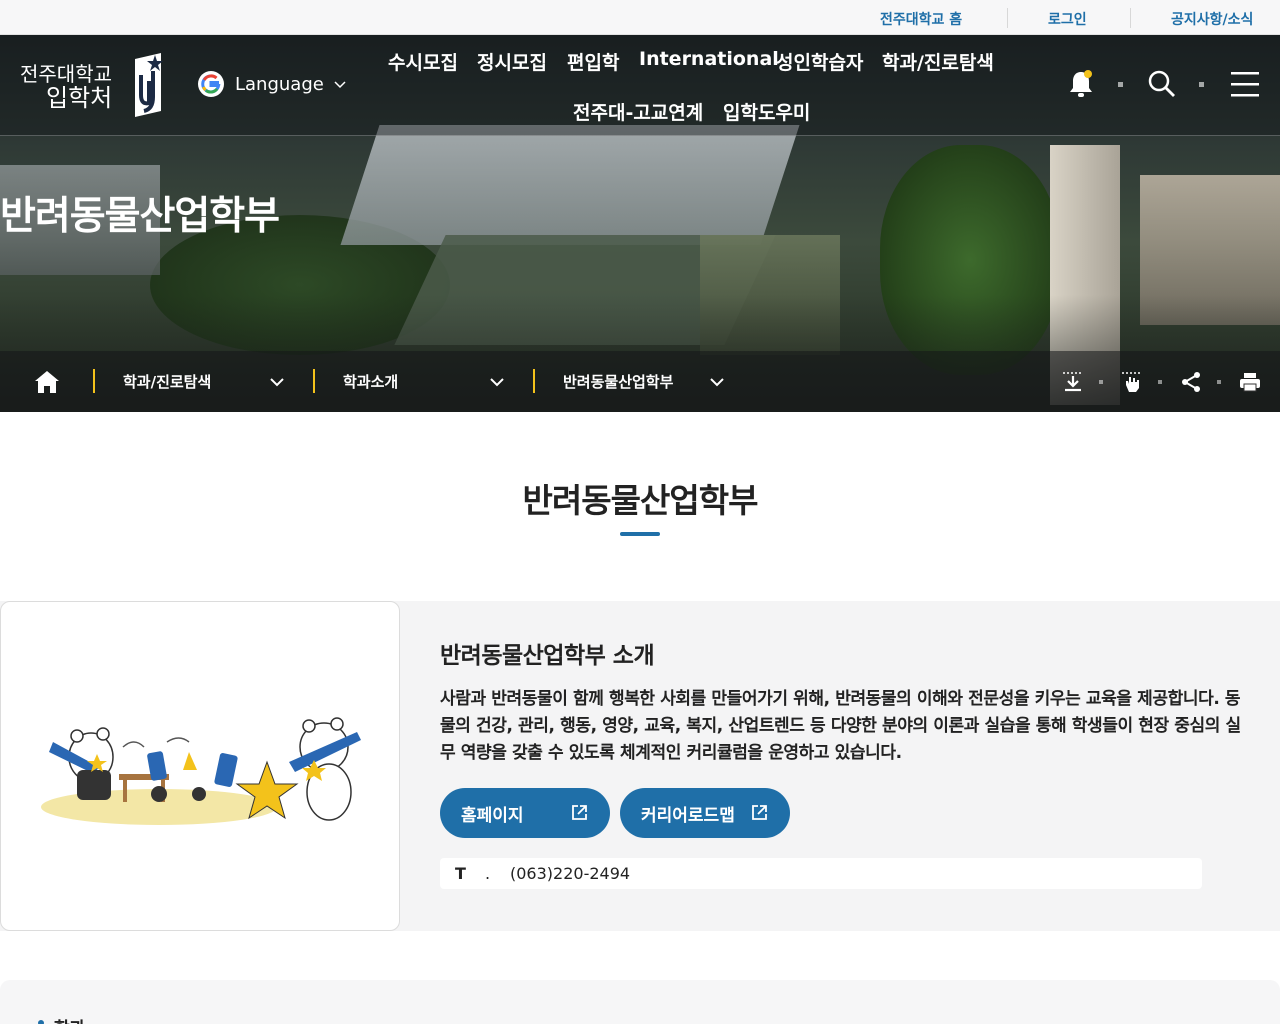 Image resolution: width=1280 pixels, height=1024 pixels. I want to click on nav-highschool-link: 전주대-고교연계, so click(638, 111).